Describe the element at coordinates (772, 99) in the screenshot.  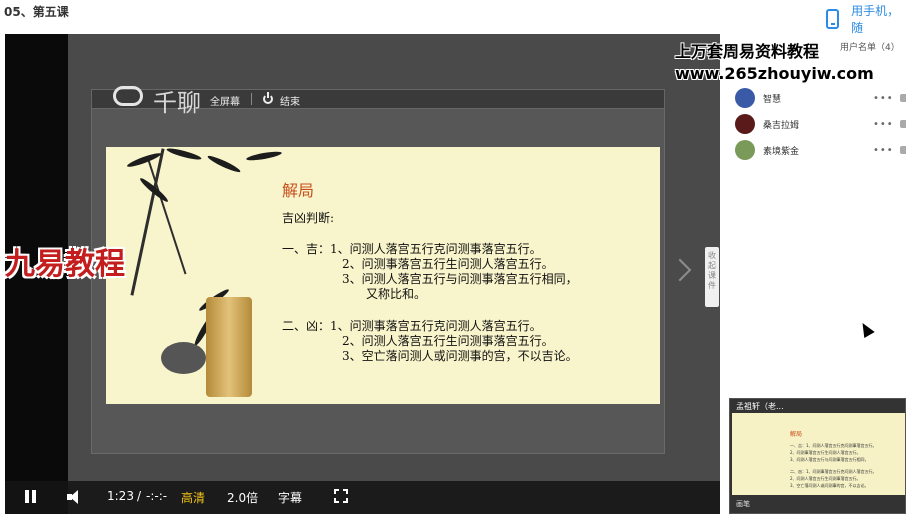
I see `user-name: 智慧` at that location.